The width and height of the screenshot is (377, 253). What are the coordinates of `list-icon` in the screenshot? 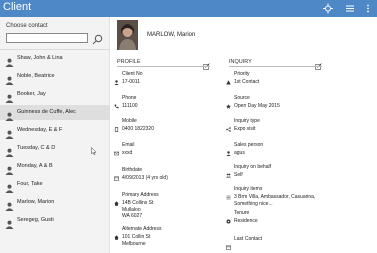 It's located at (228, 193).